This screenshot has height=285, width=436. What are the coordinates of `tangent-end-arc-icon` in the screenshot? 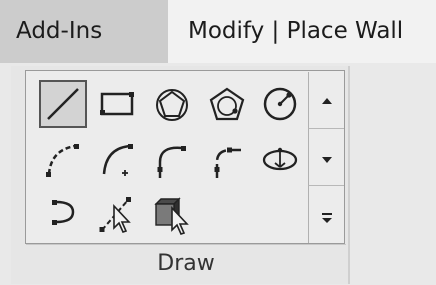 It's located at (171, 162).